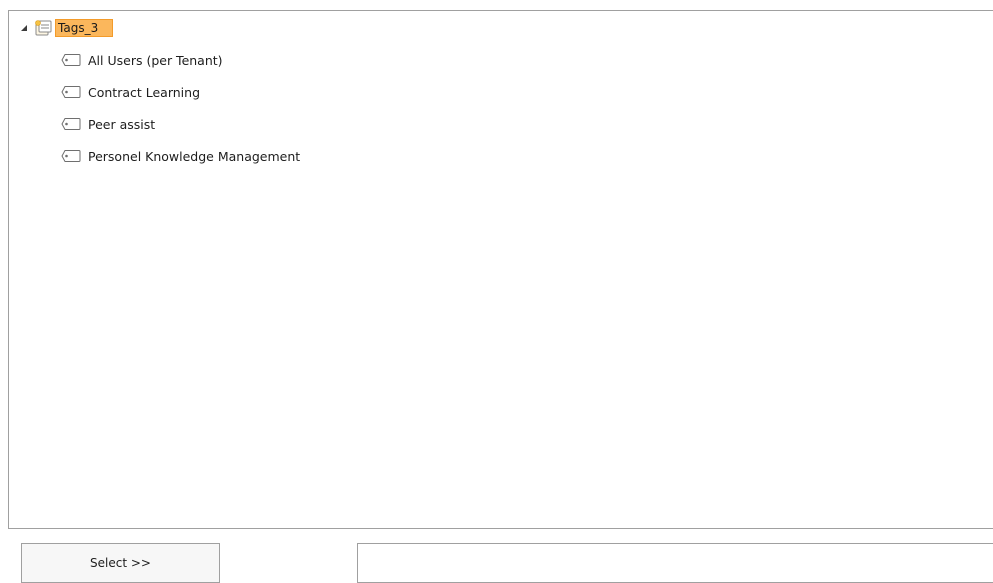  Describe the element at coordinates (122, 124) in the screenshot. I see `tree-node-tag-label: Peer assist` at that location.